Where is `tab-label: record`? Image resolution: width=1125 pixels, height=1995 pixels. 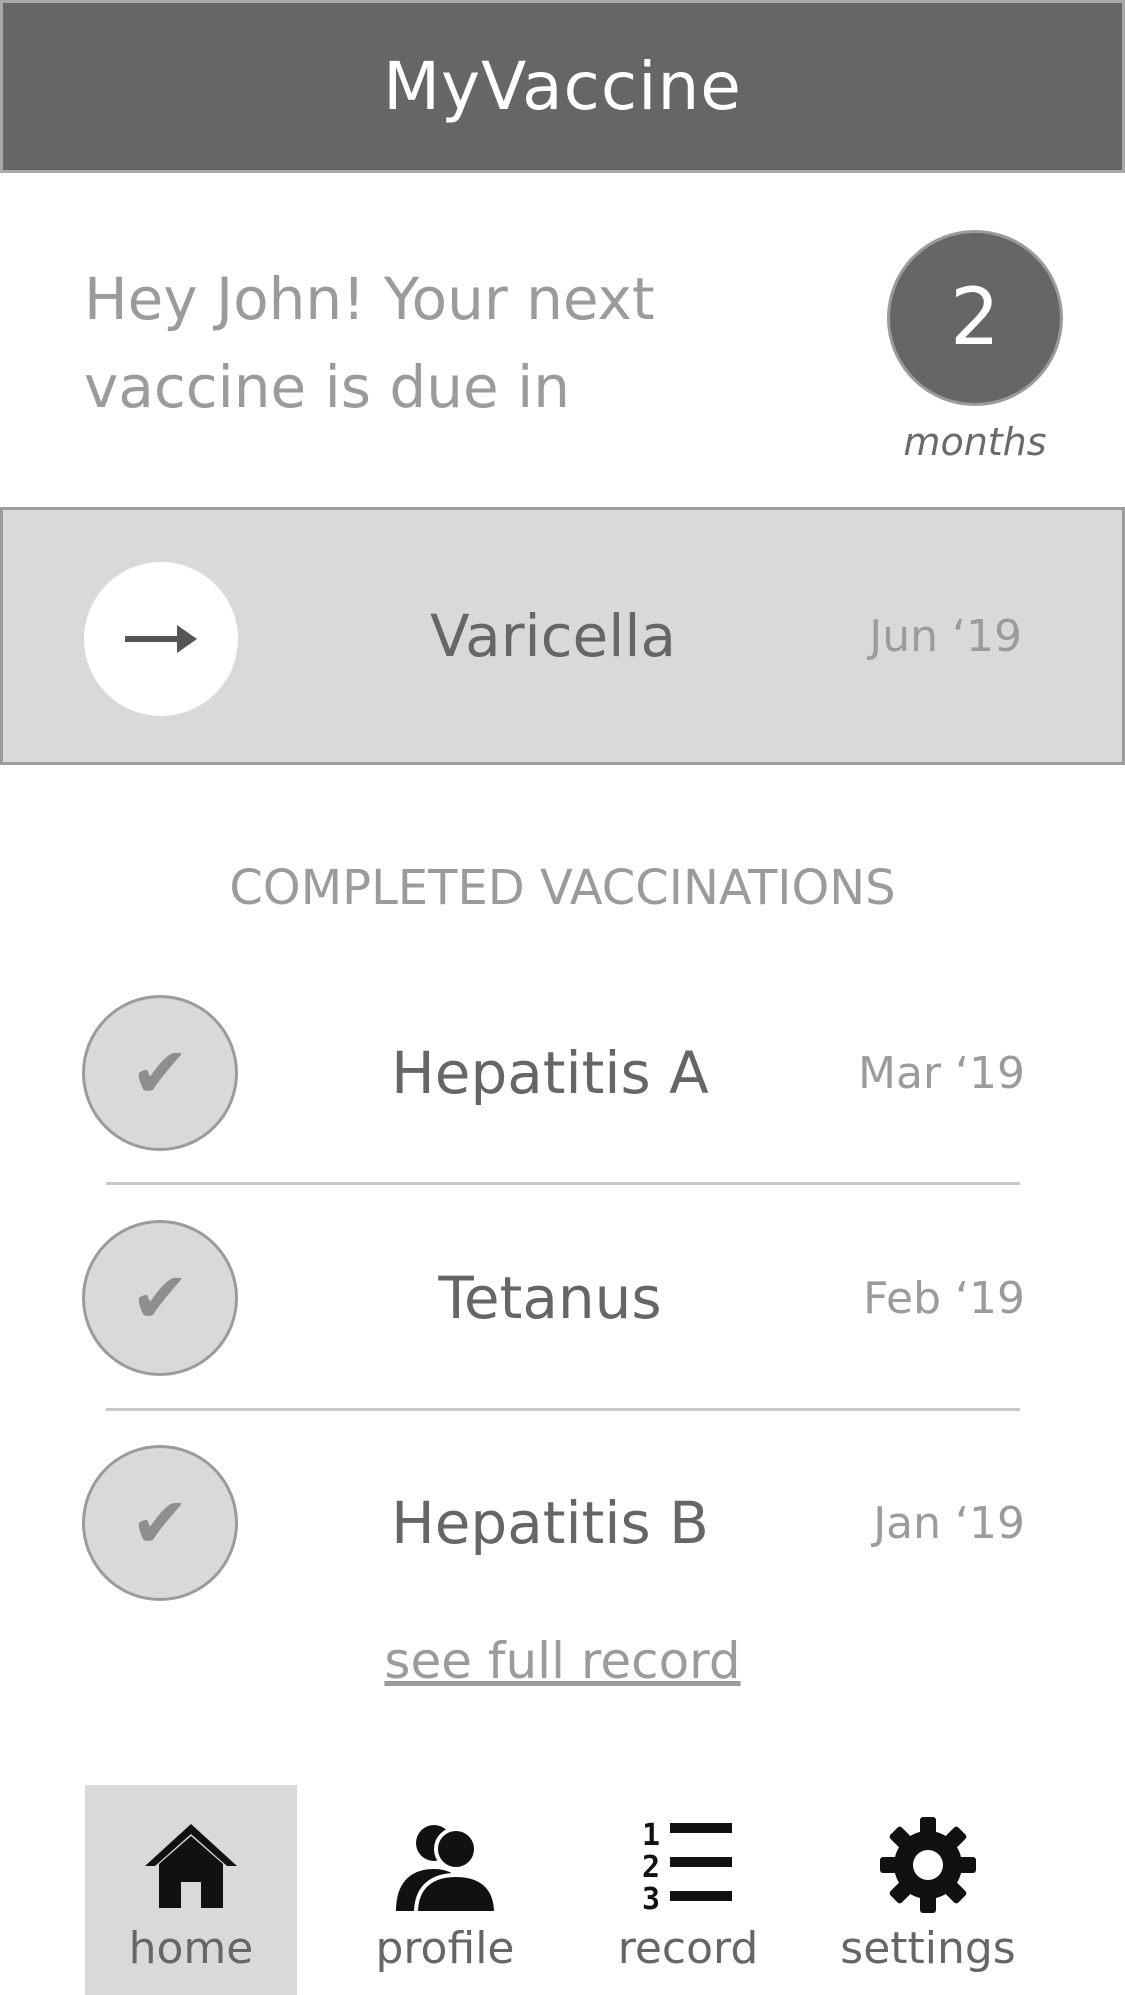
tab-label: record is located at coordinates (688, 1948).